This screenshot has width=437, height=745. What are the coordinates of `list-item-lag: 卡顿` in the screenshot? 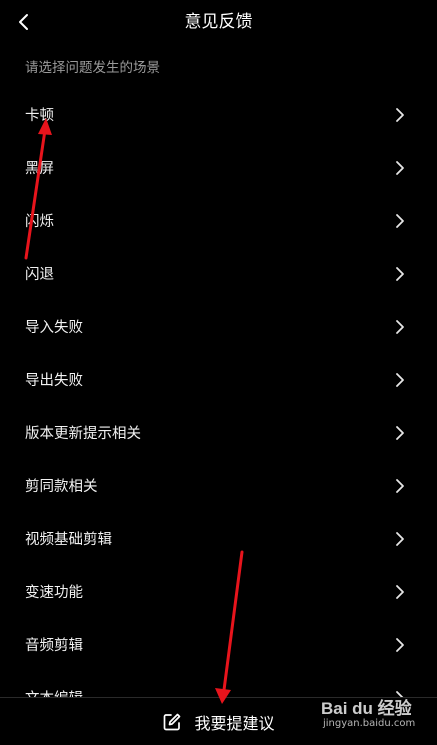 It's located at (218, 114).